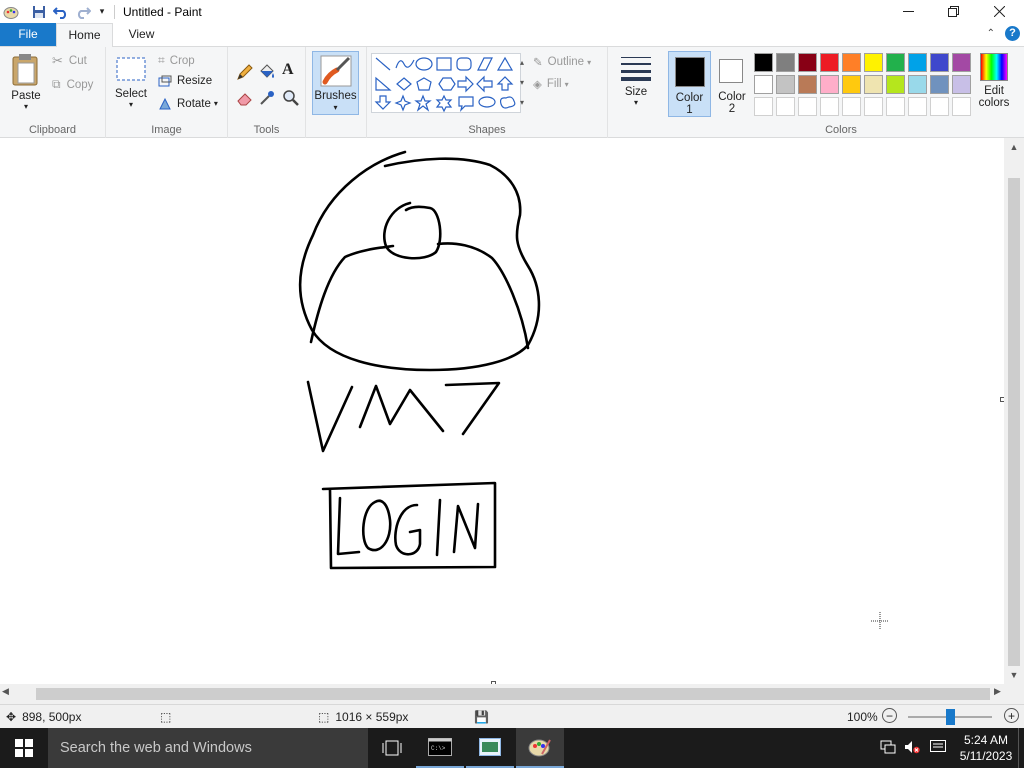  What do you see at coordinates (888, 748) in the screenshot?
I see `network-icon` at bounding box center [888, 748].